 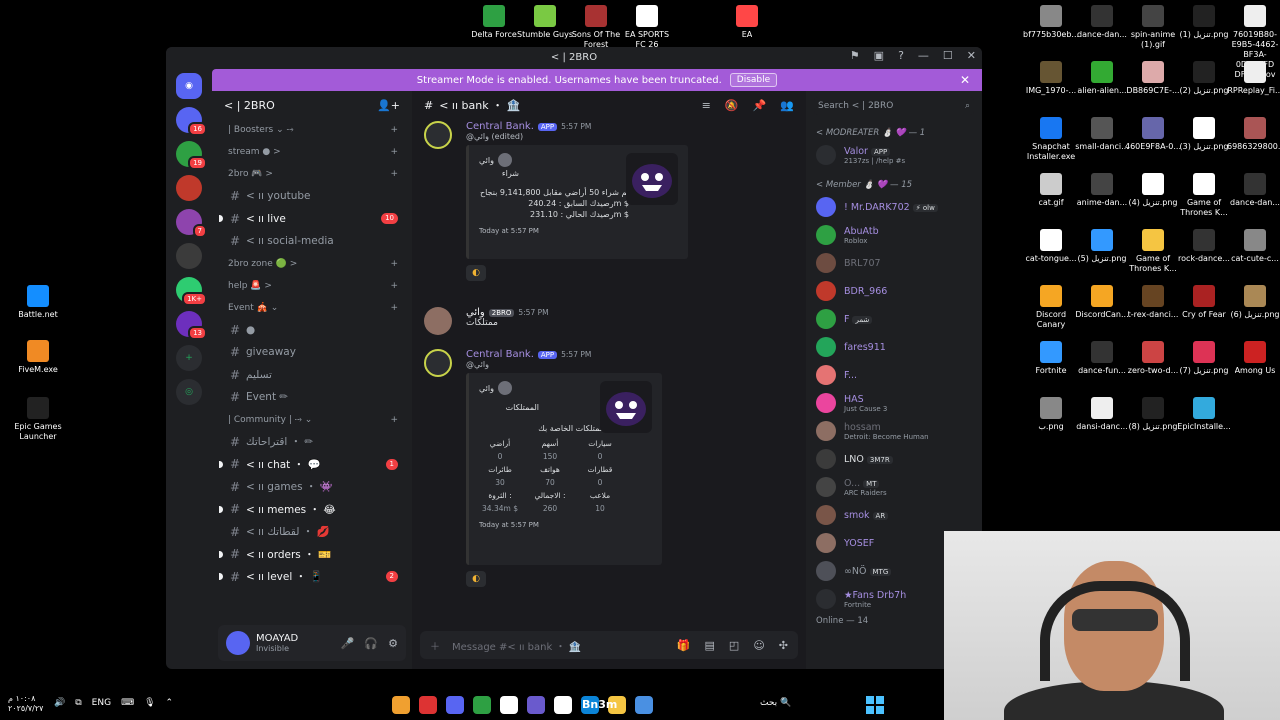 What do you see at coordinates (312, 509) in the screenshot?
I see `channel-item: # < ıı memes ・ 😂` at bounding box center [312, 509].